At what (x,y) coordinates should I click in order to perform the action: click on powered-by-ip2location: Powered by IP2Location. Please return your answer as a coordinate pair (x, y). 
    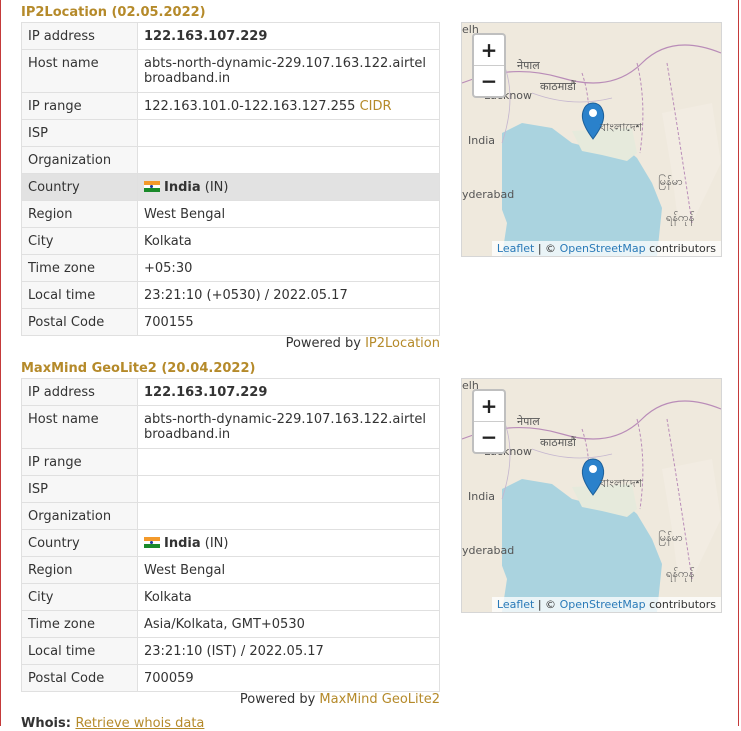
    Looking at the image, I should click on (363, 343).